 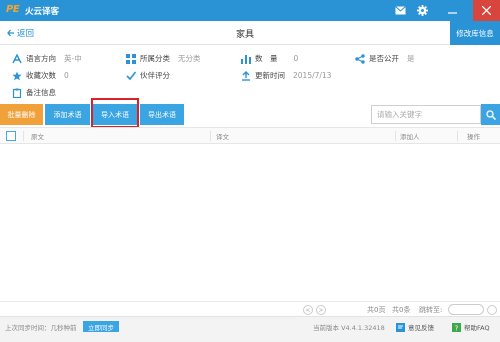 What do you see at coordinates (17, 93) in the screenshot?
I see `clipboard-icon` at bounding box center [17, 93].